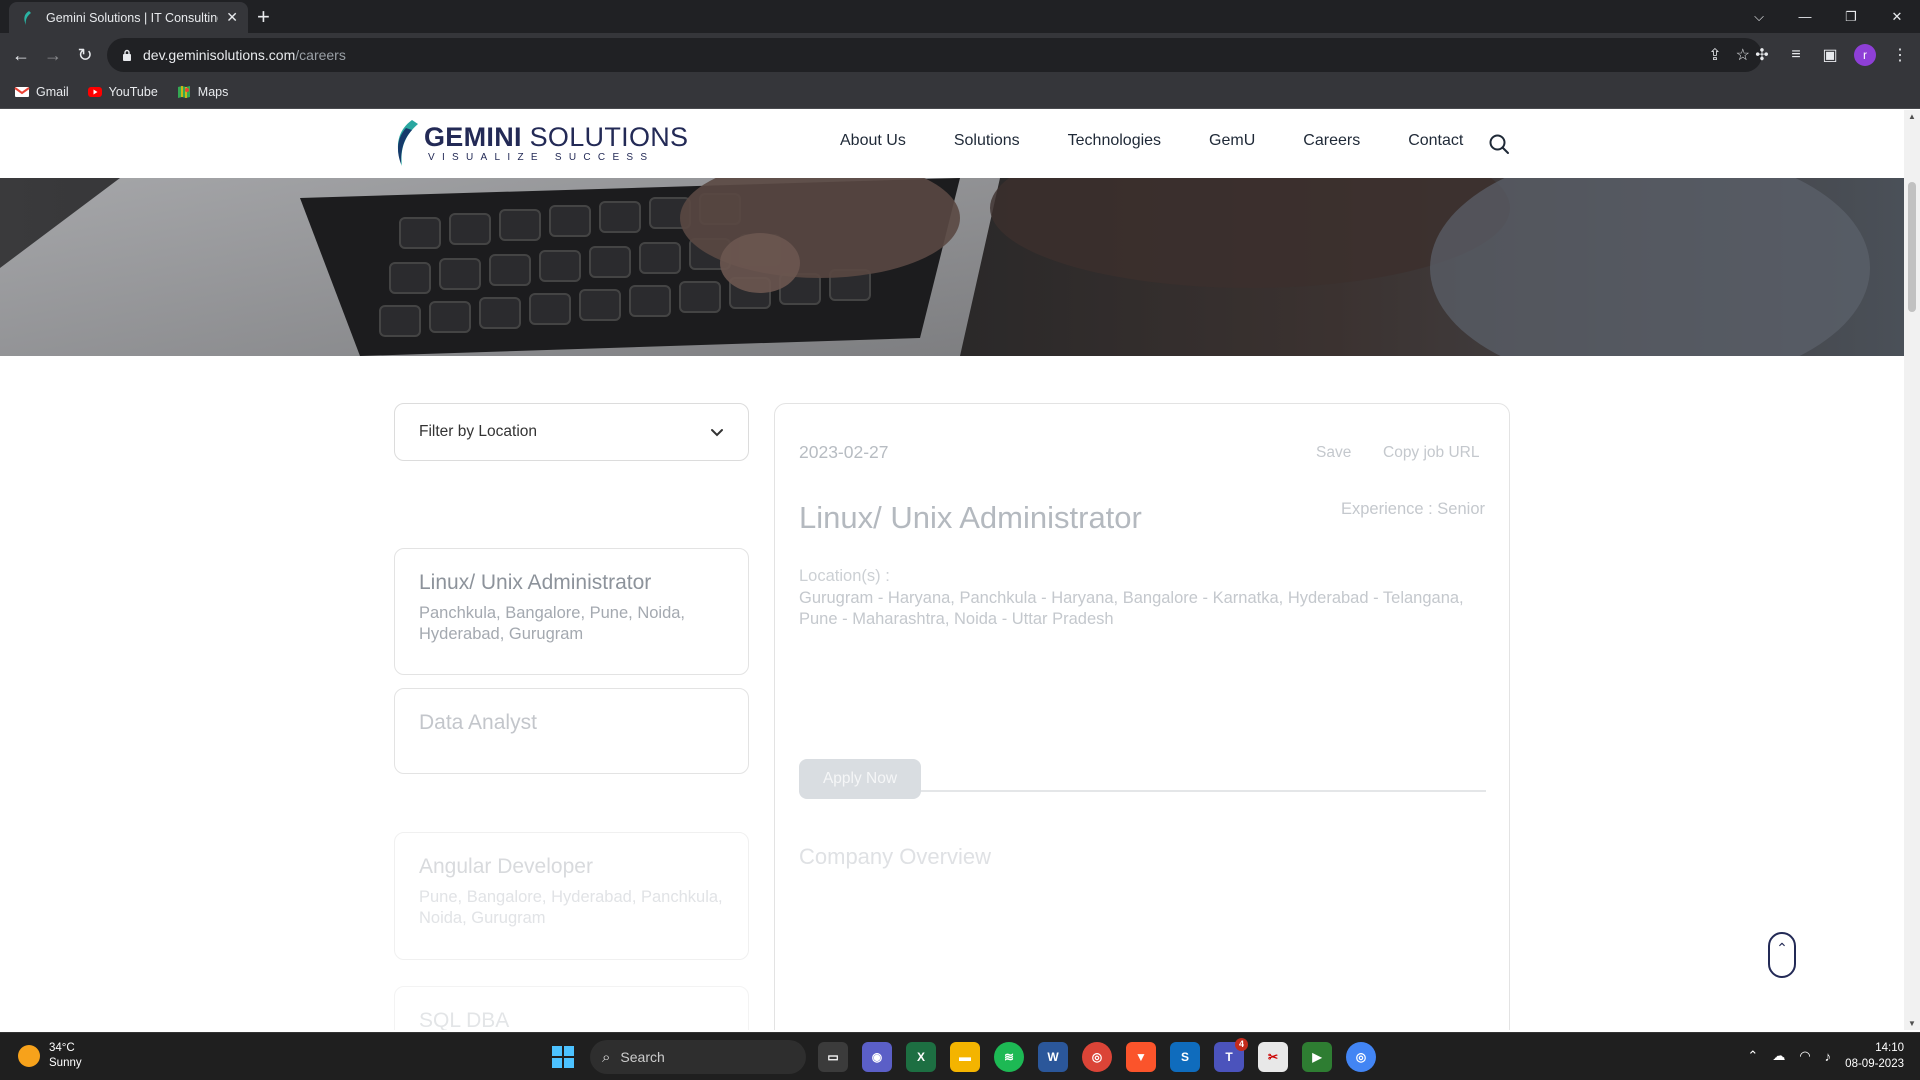 Image resolution: width=1920 pixels, height=1080 pixels. Describe the element at coordinates (844, 576) in the screenshot. I see `locations-label: Location(s) :` at that location.